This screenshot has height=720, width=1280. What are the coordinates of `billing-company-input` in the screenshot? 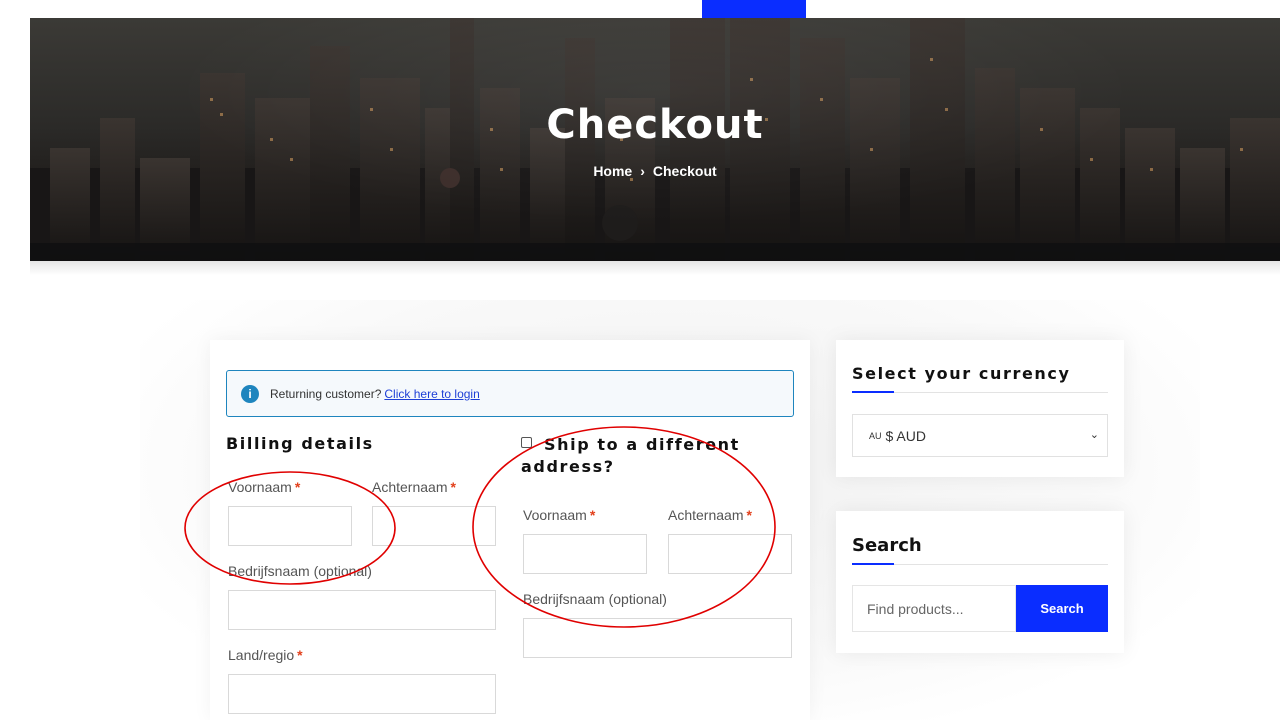 It's located at (362, 610).